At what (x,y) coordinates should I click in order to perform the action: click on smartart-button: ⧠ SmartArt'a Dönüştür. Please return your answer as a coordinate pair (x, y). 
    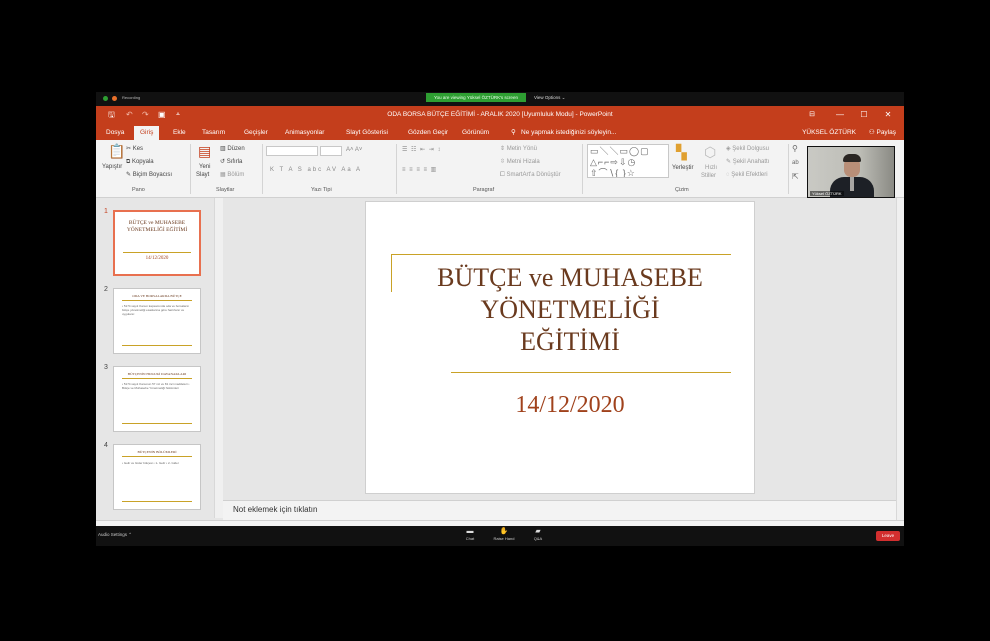
    Looking at the image, I should click on (530, 175).